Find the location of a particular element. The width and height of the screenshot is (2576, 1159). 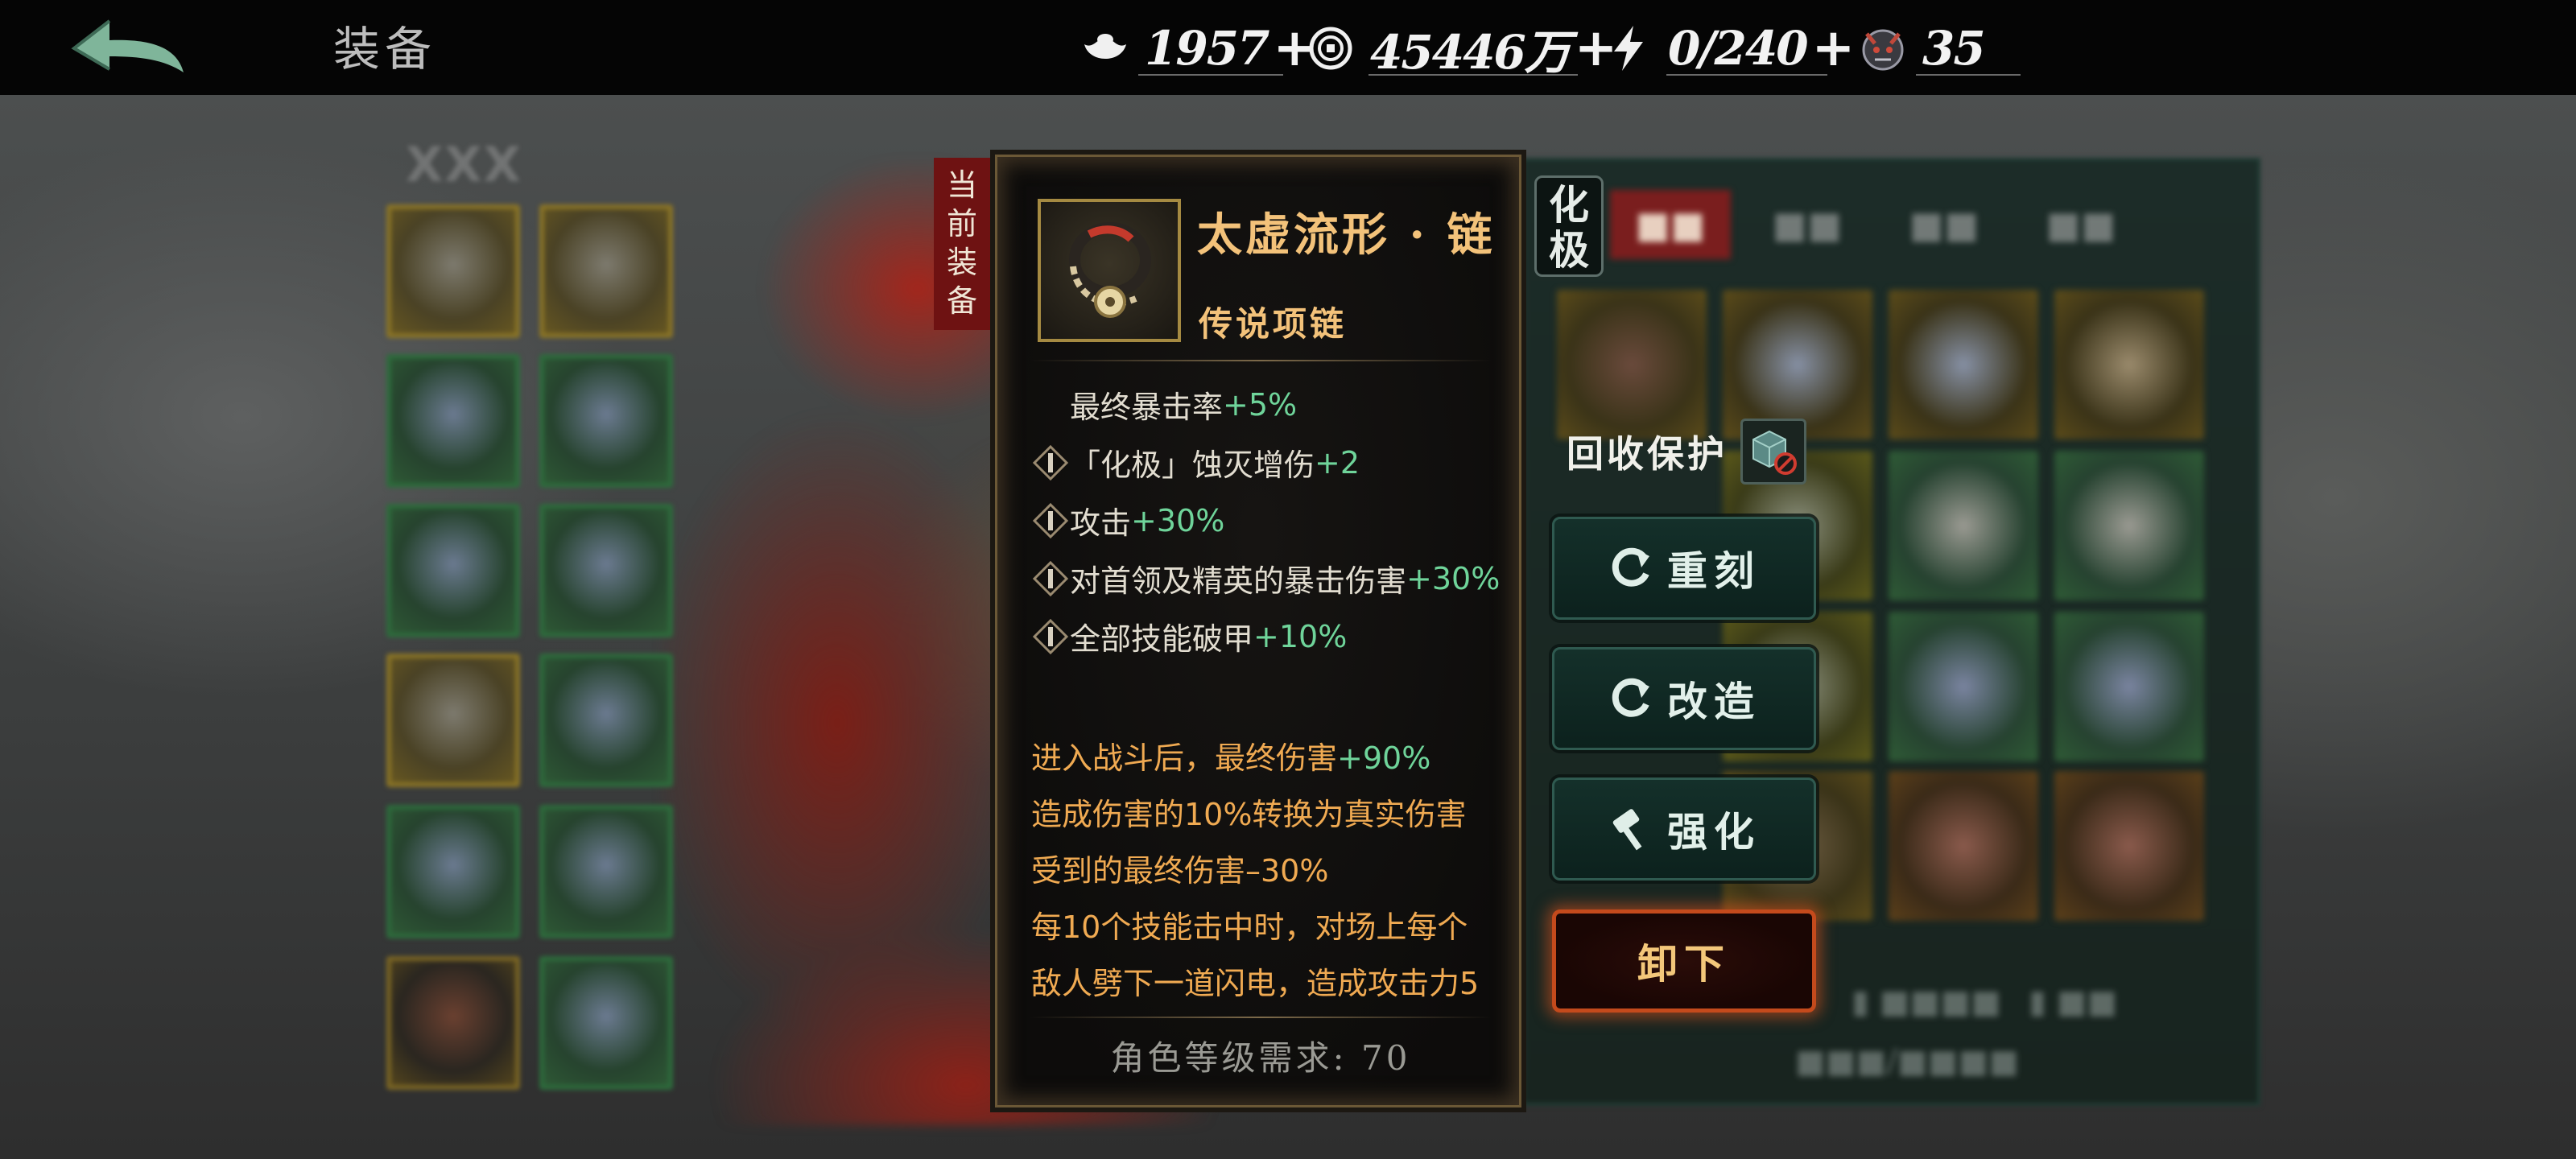

resource-stamina: 0/240 + is located at coordinates (1728, 48).